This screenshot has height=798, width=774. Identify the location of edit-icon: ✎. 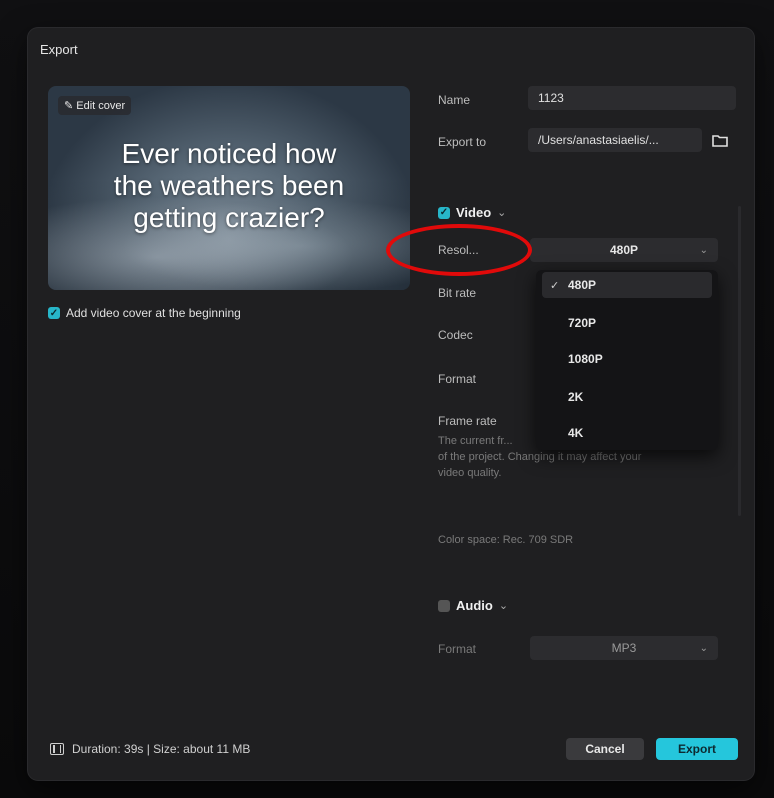
(70, 106).